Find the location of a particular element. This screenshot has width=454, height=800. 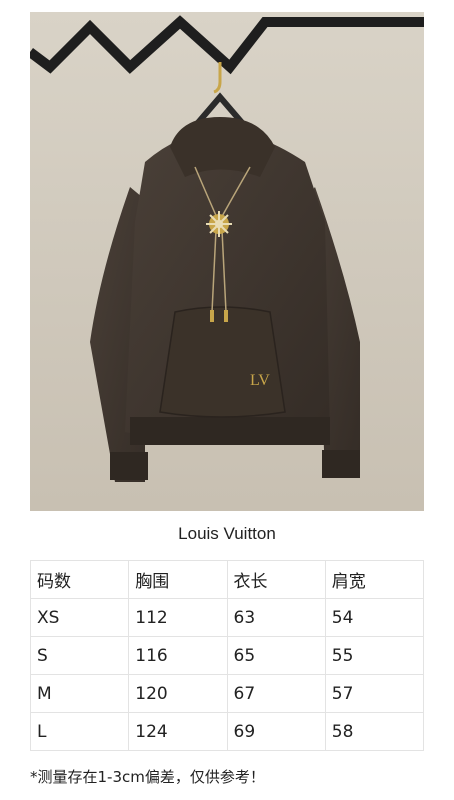

size-table-cell: 65 is located at coordinates (276, 655).